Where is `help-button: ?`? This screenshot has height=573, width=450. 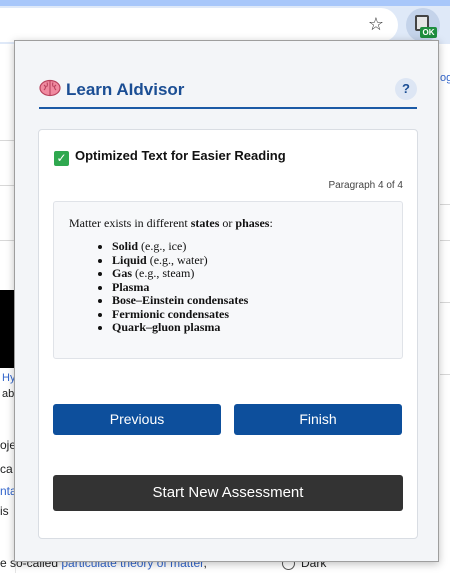
help-button: ? is located at coordinates (406, 89).